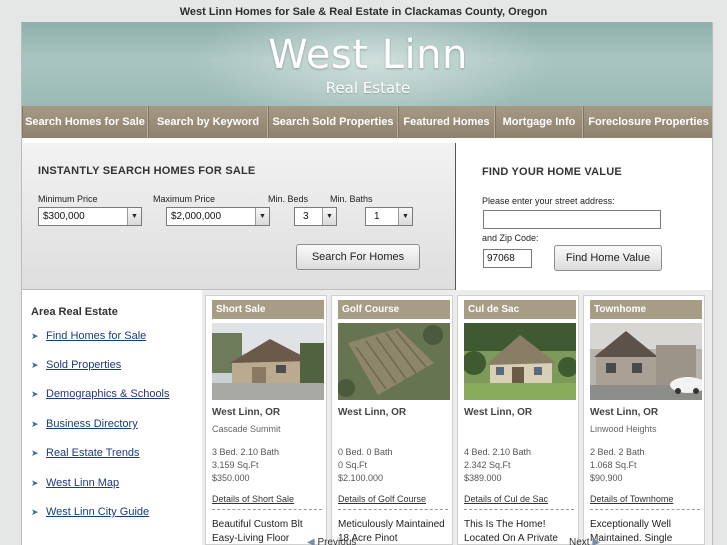 This screenshot has width=727, height=545. Describe the element at coordinates (506, 499) in the screenshot. I see `listing-details-link: Details of Cul de Sac` at that location.